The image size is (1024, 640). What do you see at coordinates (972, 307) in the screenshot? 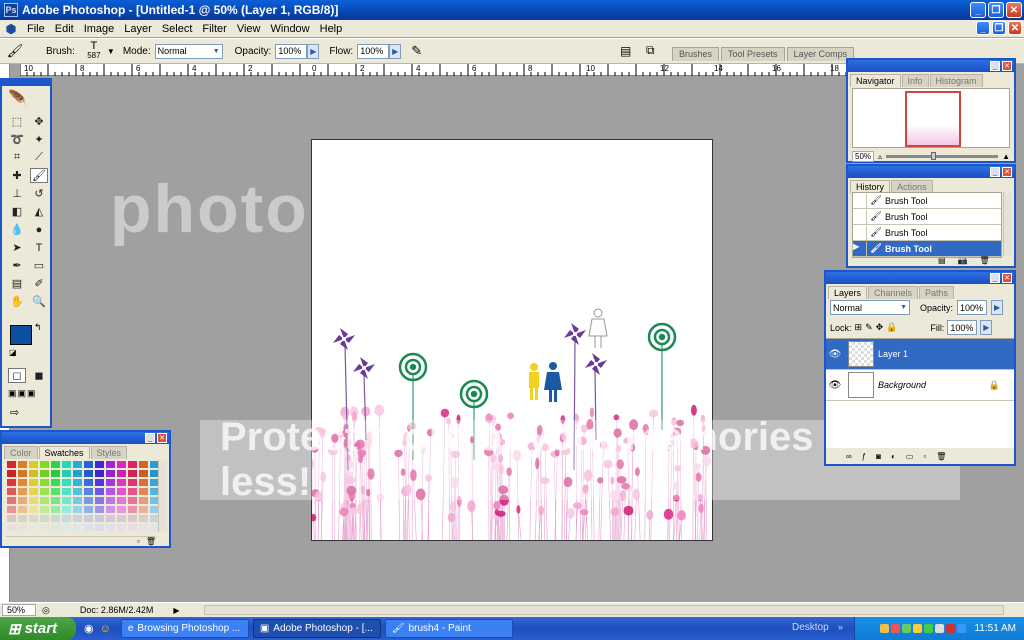
I see `layer-opacity-input: 100%` at bounding box center [972, 307].